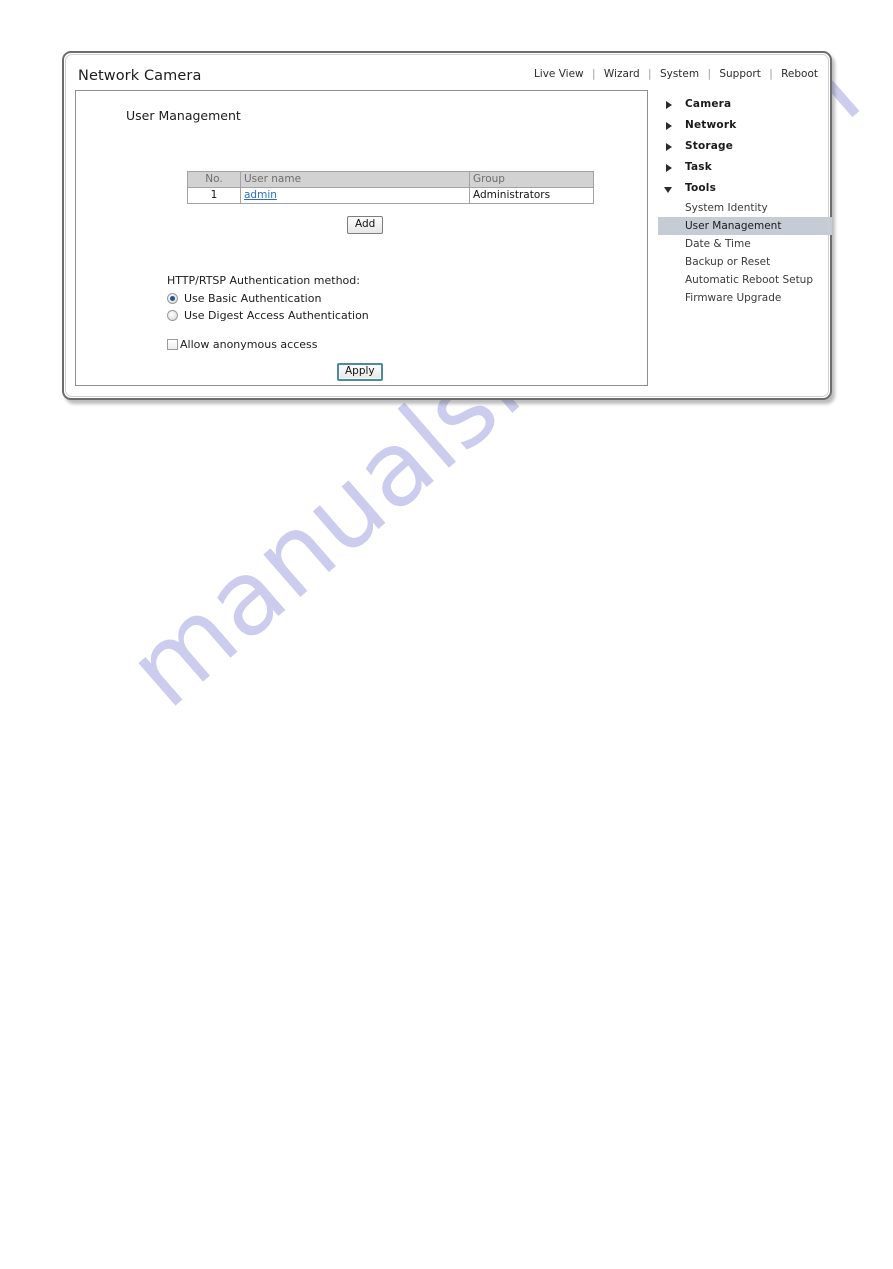  I want to click on sidebar-item-label: Storage, so click(709, 146).